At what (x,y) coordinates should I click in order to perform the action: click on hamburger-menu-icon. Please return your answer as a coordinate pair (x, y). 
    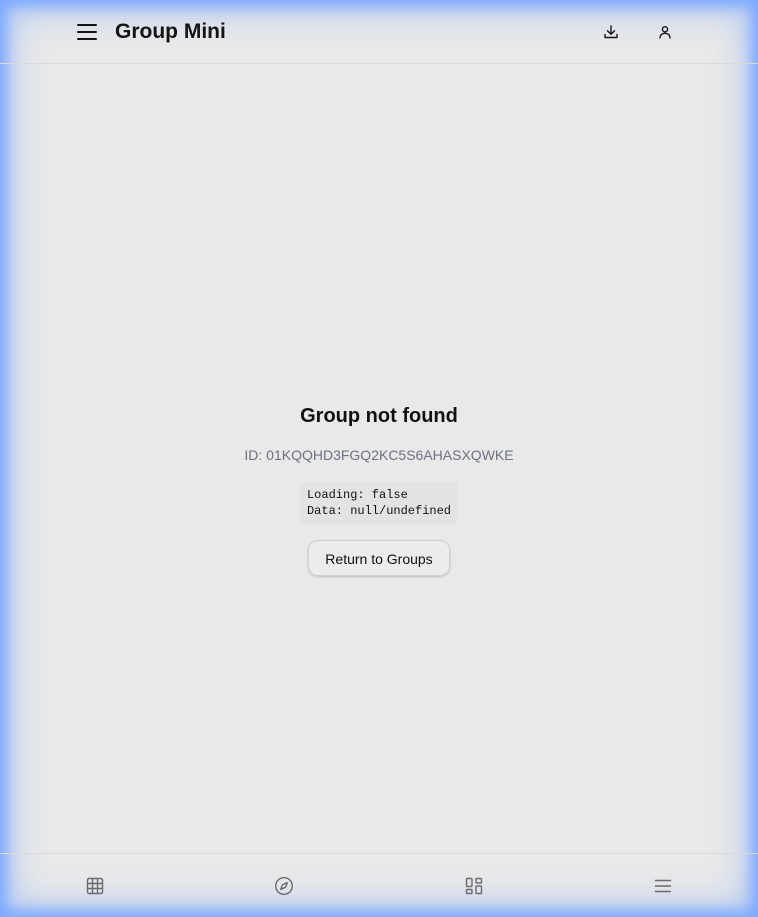
    Looking at the image, I should click on (87, 32).